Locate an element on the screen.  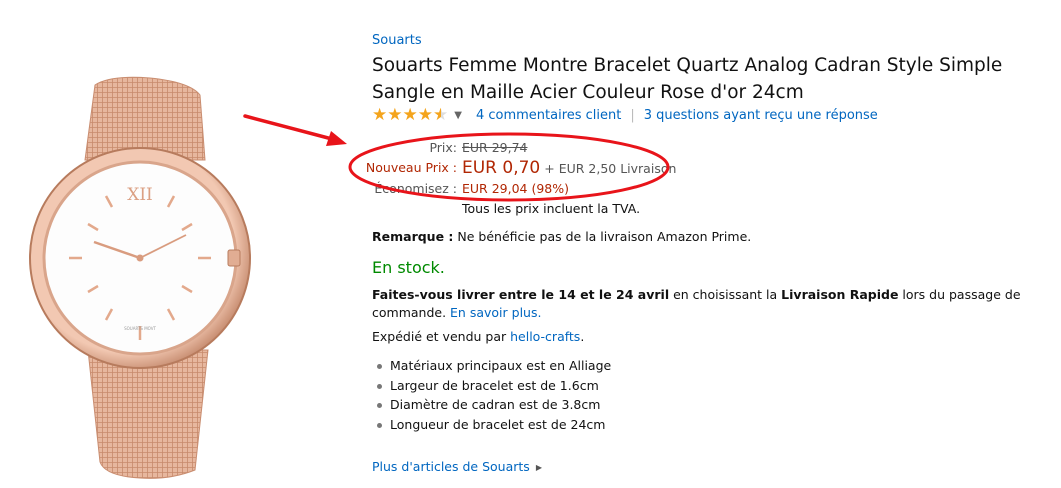
tva-note: Tous les prix incluent la TVA. is located at coordinates (551, 208).